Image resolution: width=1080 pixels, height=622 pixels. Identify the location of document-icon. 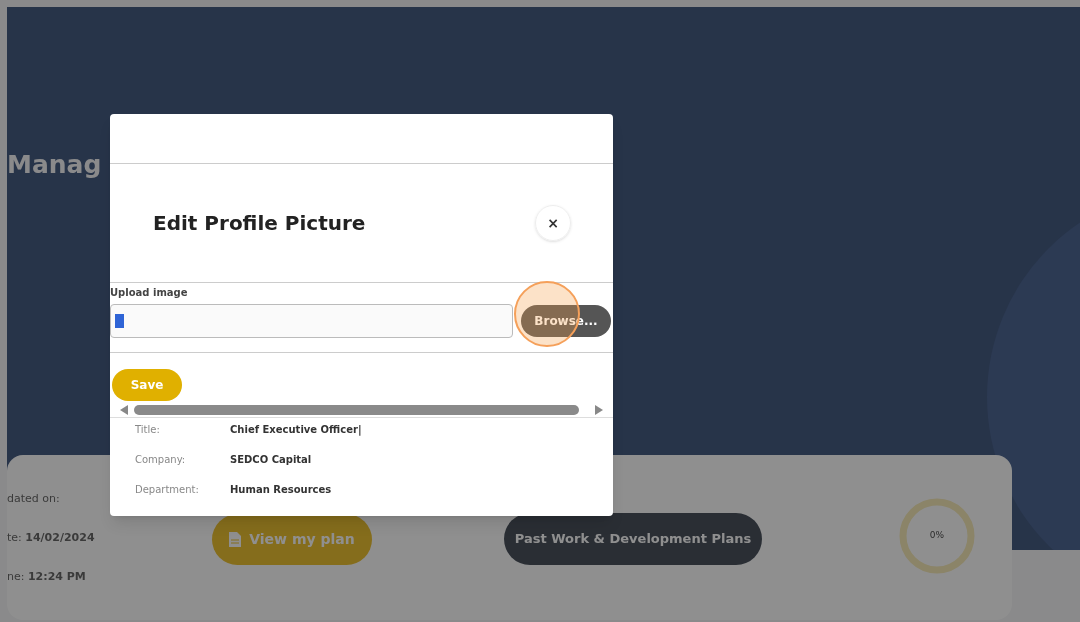
(235, 539).